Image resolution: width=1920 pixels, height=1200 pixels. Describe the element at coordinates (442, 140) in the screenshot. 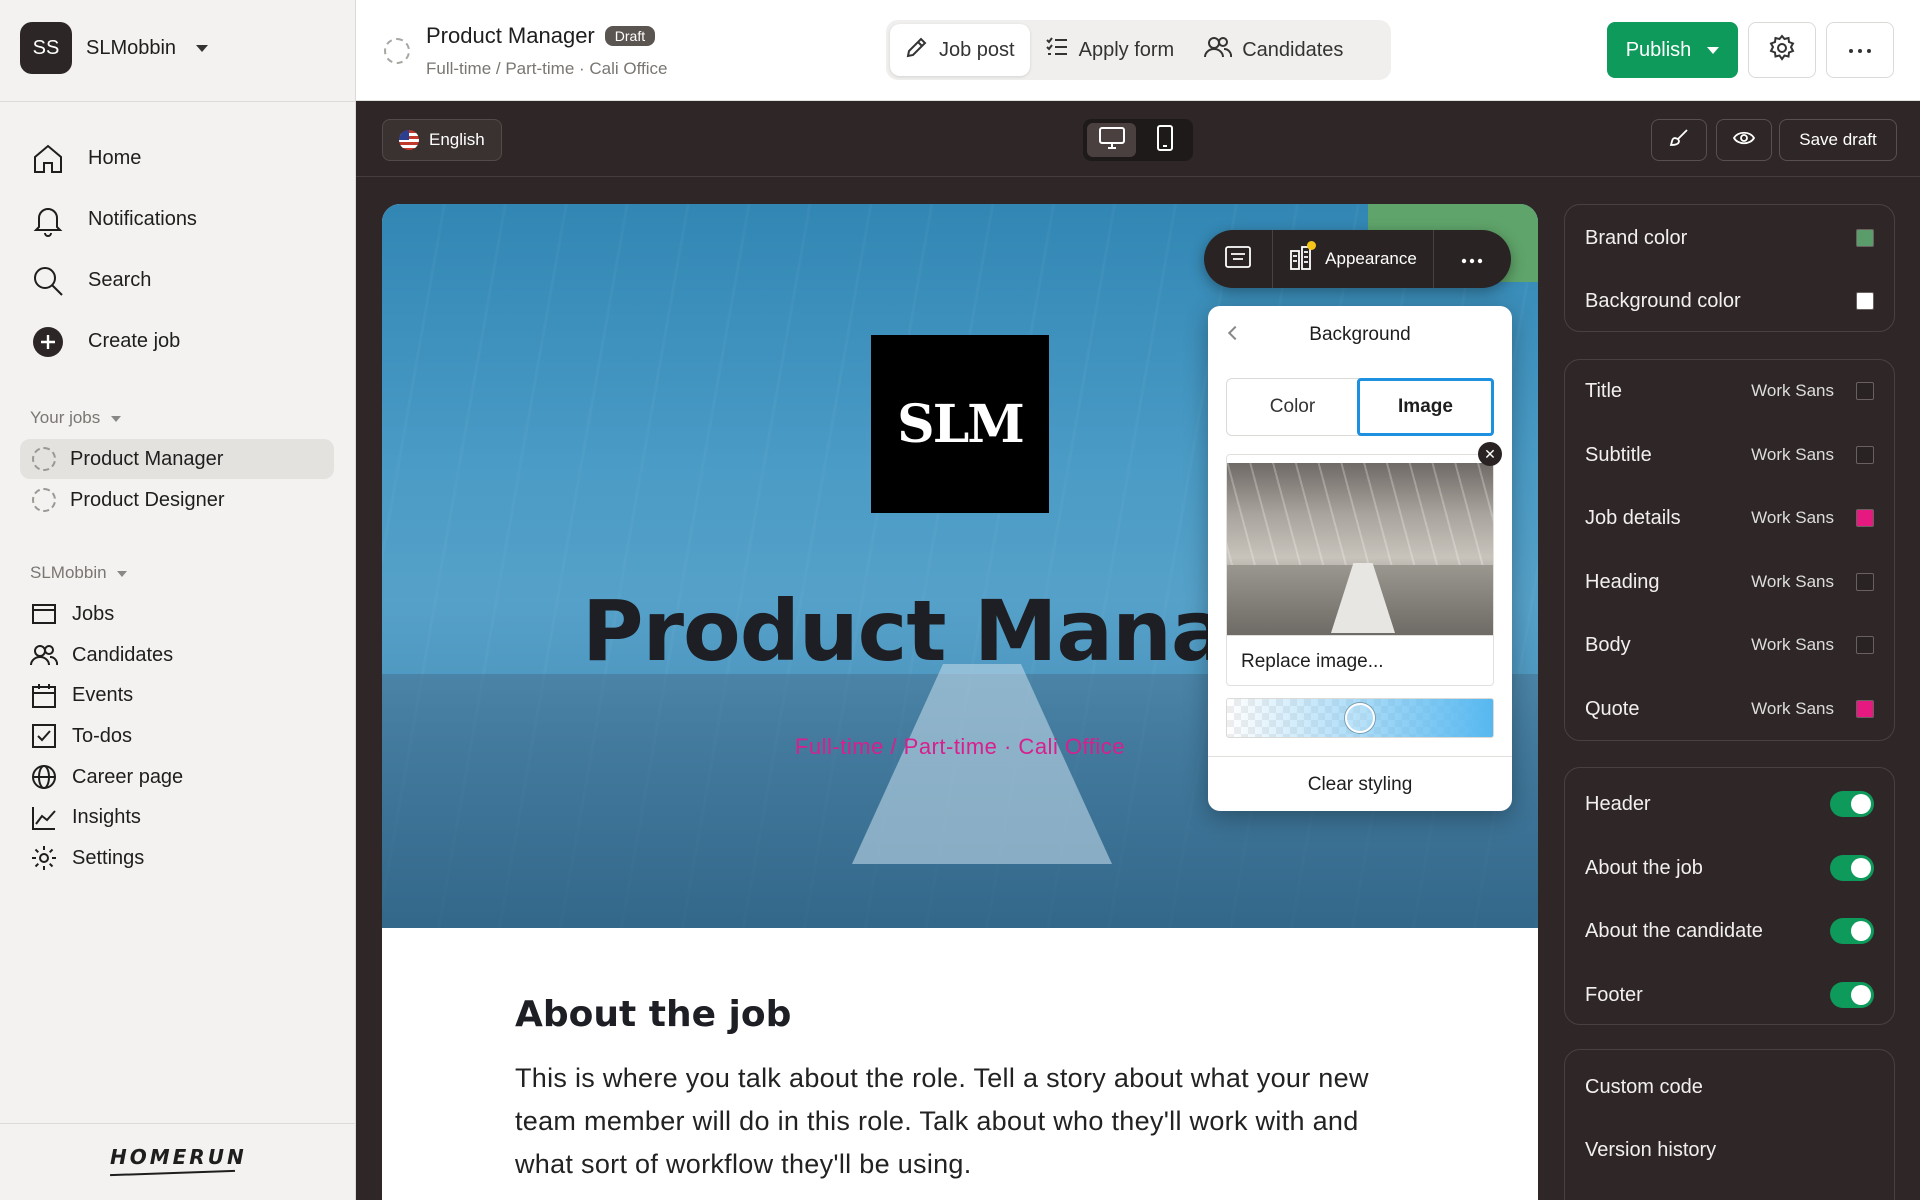

I see `language-selector: English` at that location.